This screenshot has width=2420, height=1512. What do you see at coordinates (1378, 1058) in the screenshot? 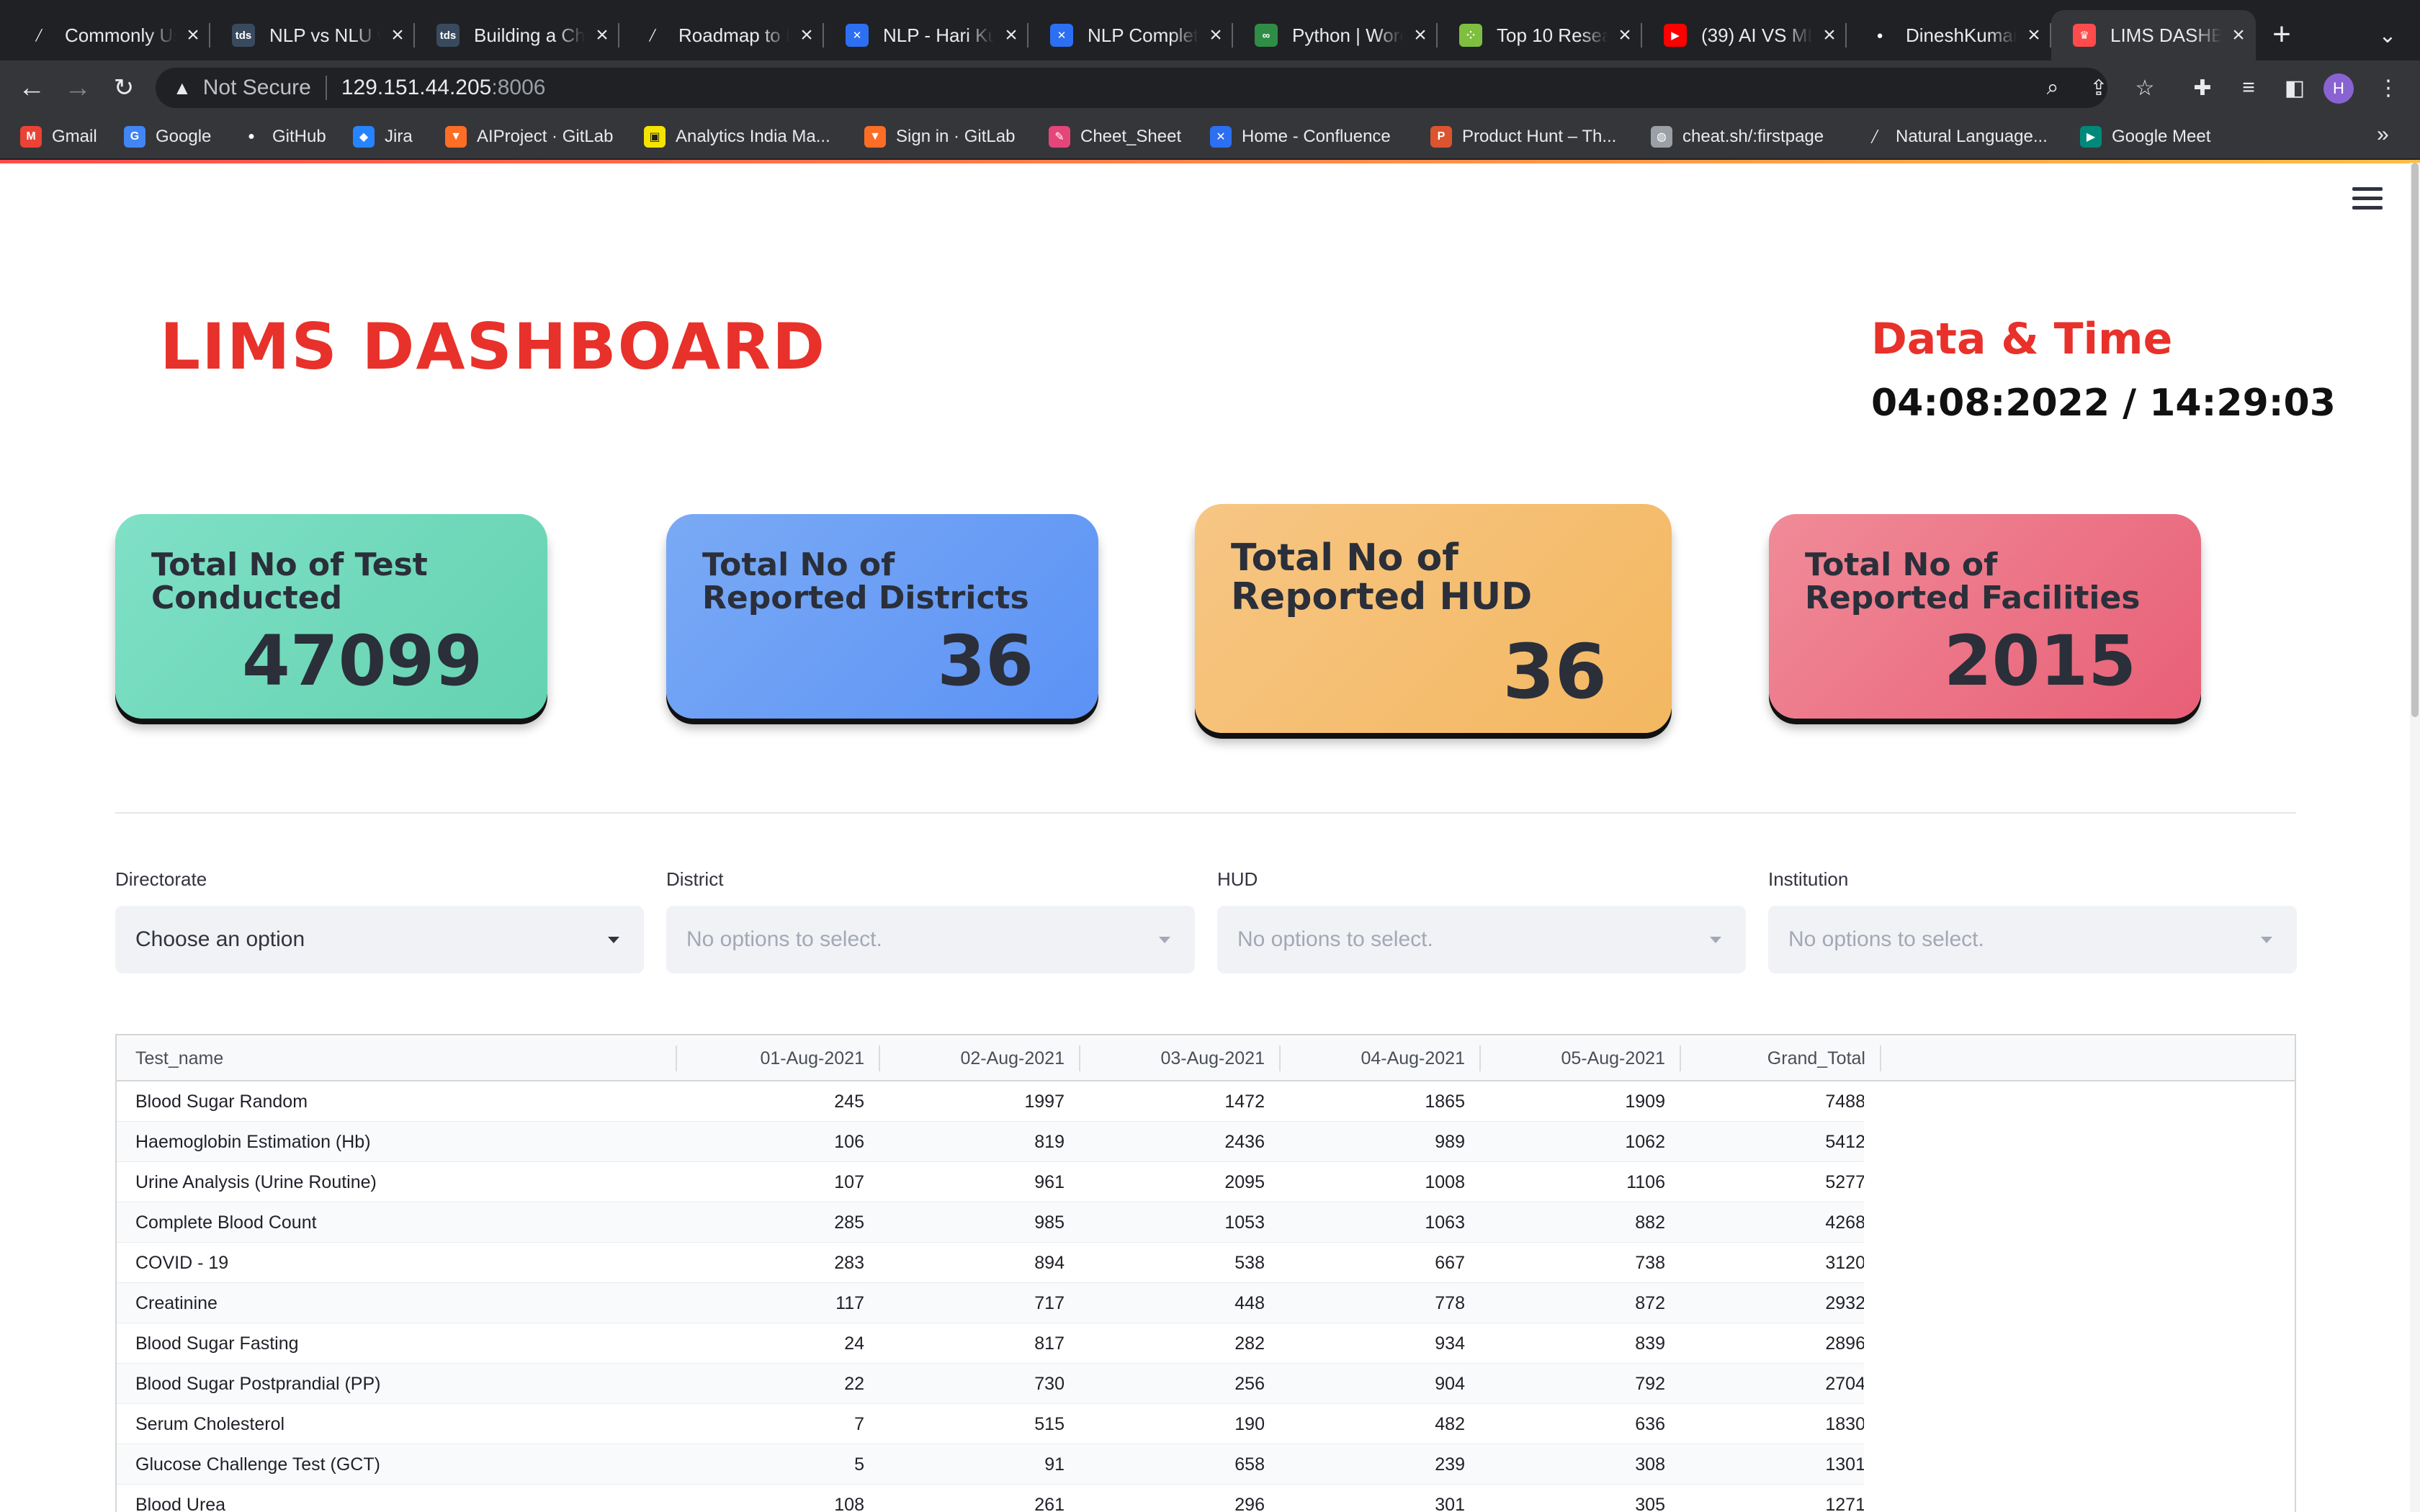
I see `column-header: 04-Aug-2021` at bounding box center [1378, 1058].